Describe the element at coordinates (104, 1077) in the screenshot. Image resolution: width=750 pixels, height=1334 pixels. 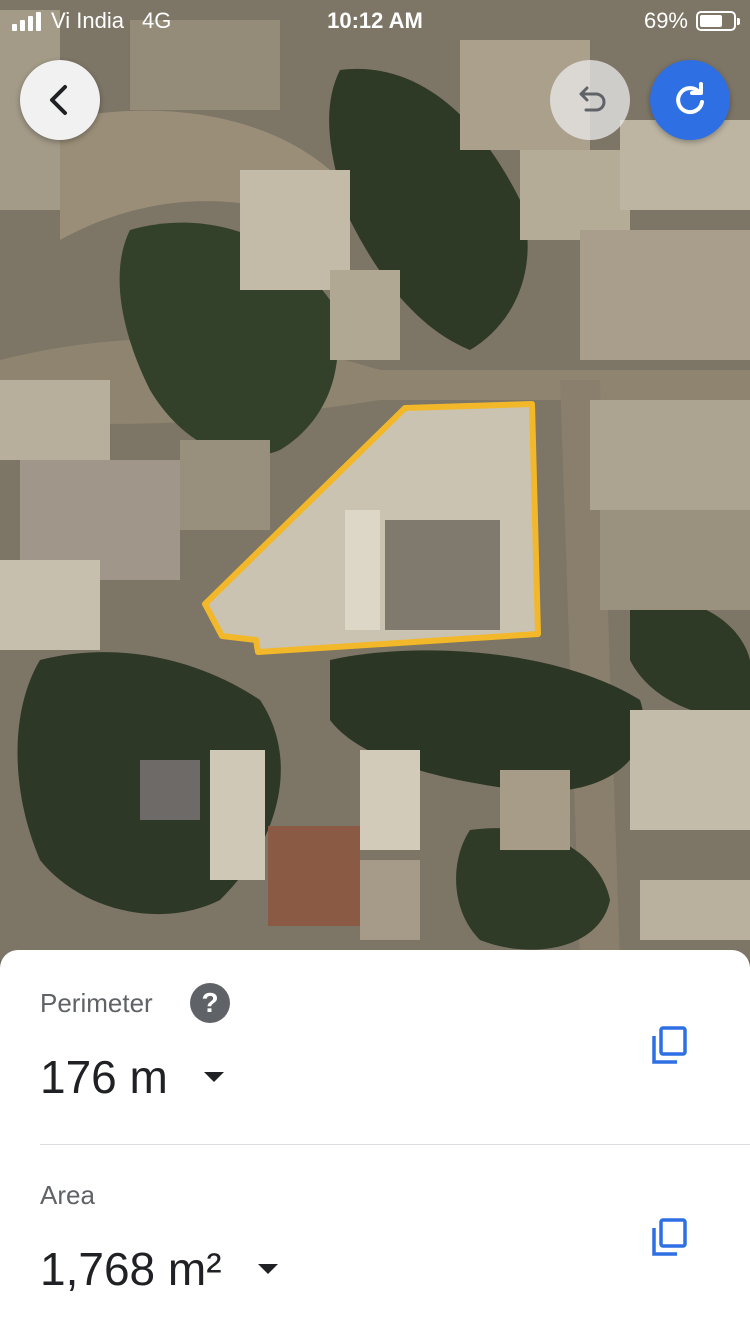
I see `perimeter-value: 176 m` at that location.